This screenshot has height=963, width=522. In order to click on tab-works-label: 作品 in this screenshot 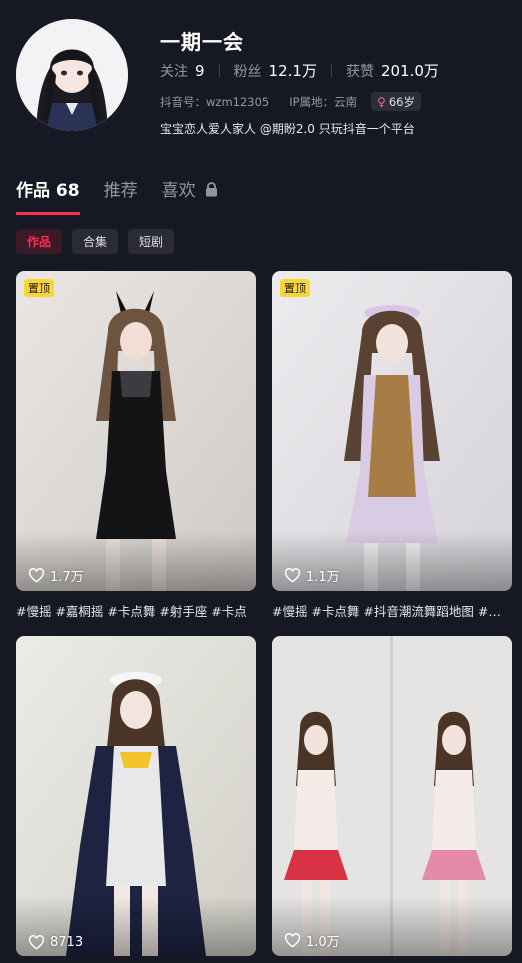, I will do `click(33, 191)`.